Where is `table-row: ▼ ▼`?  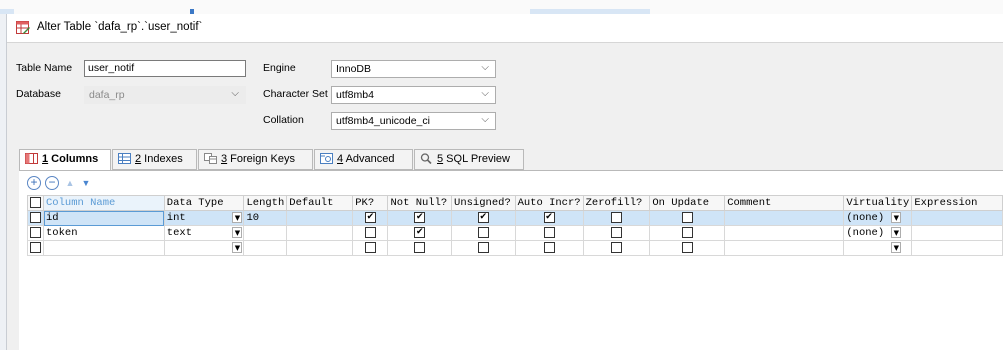
table-row: ▼ ▼ is located at coordinates (515, 248).